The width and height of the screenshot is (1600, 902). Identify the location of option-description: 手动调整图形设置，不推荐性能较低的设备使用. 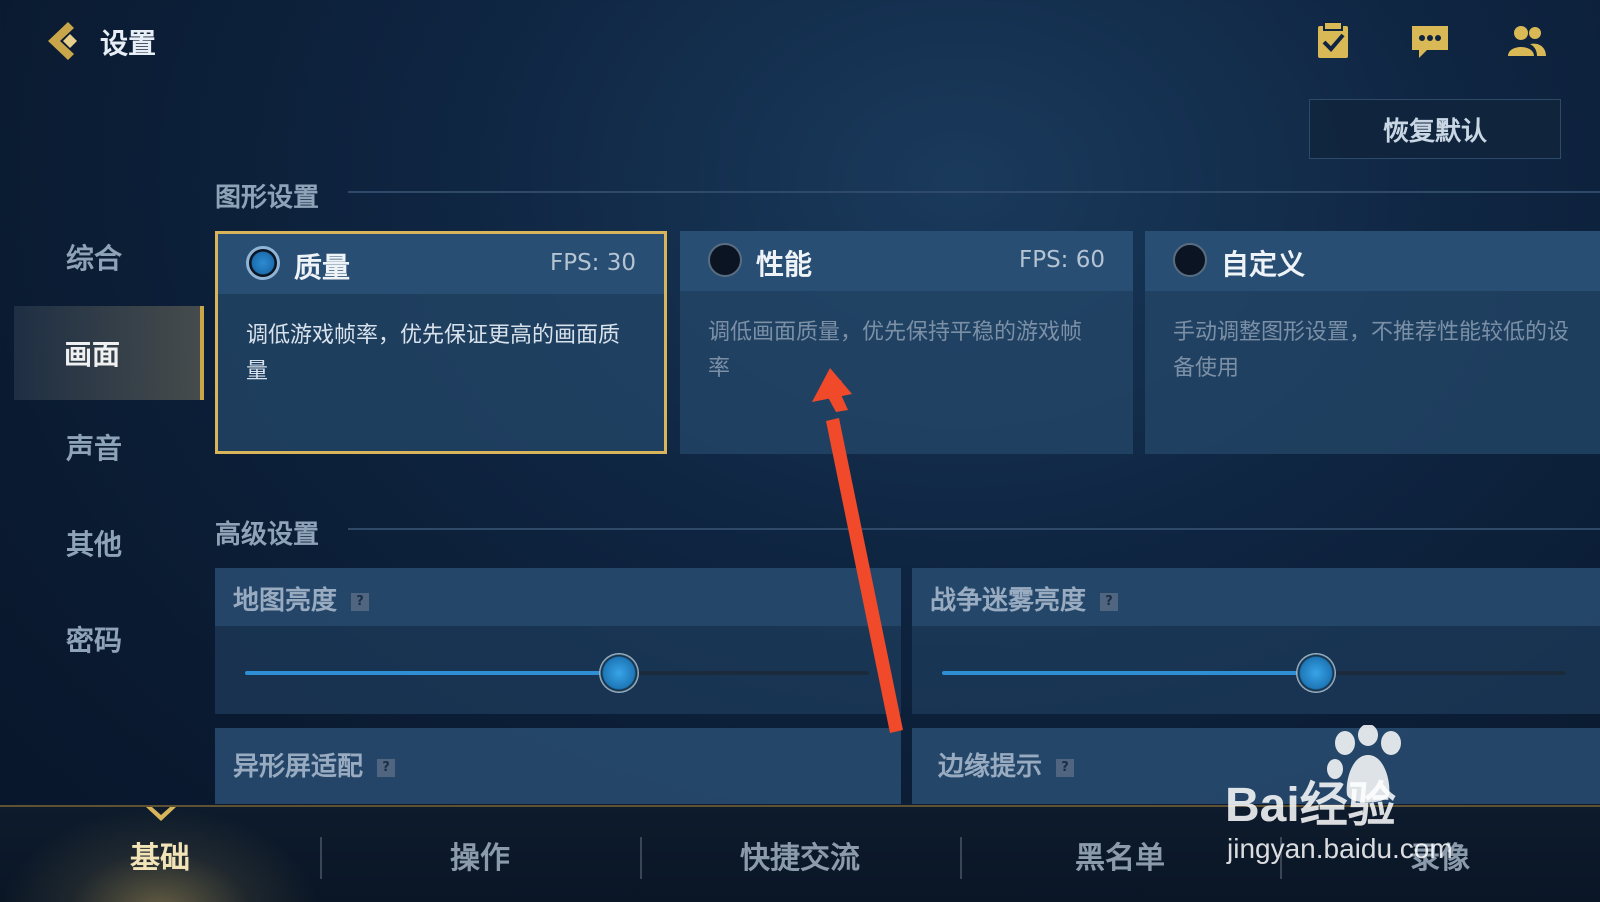
(1371, 350).